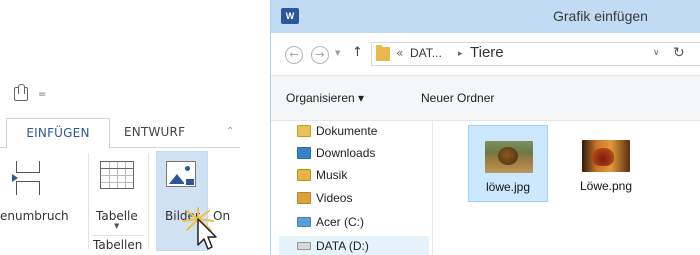 This screenshot has width=700, height=255. Describe the element at coordinates (117, 175) in the screenshot. I see `table-icon` at that location.